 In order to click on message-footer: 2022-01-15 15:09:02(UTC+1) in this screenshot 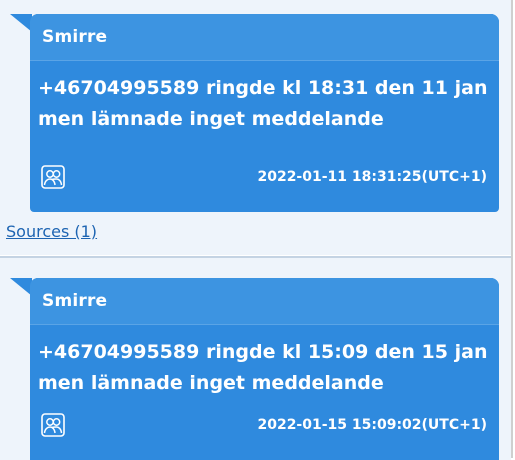, I will do `click(263, 425)`.